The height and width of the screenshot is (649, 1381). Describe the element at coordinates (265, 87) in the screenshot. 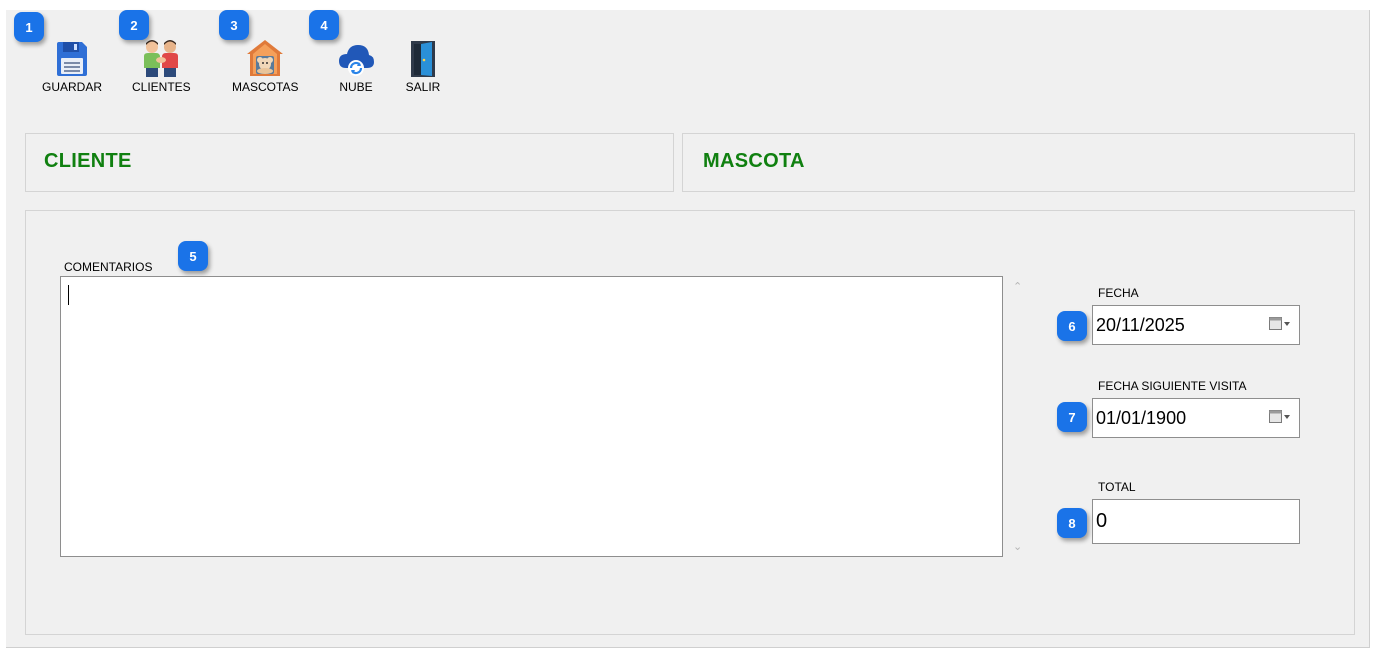

I see `mascotas-label: MASCOTAS` at that location.